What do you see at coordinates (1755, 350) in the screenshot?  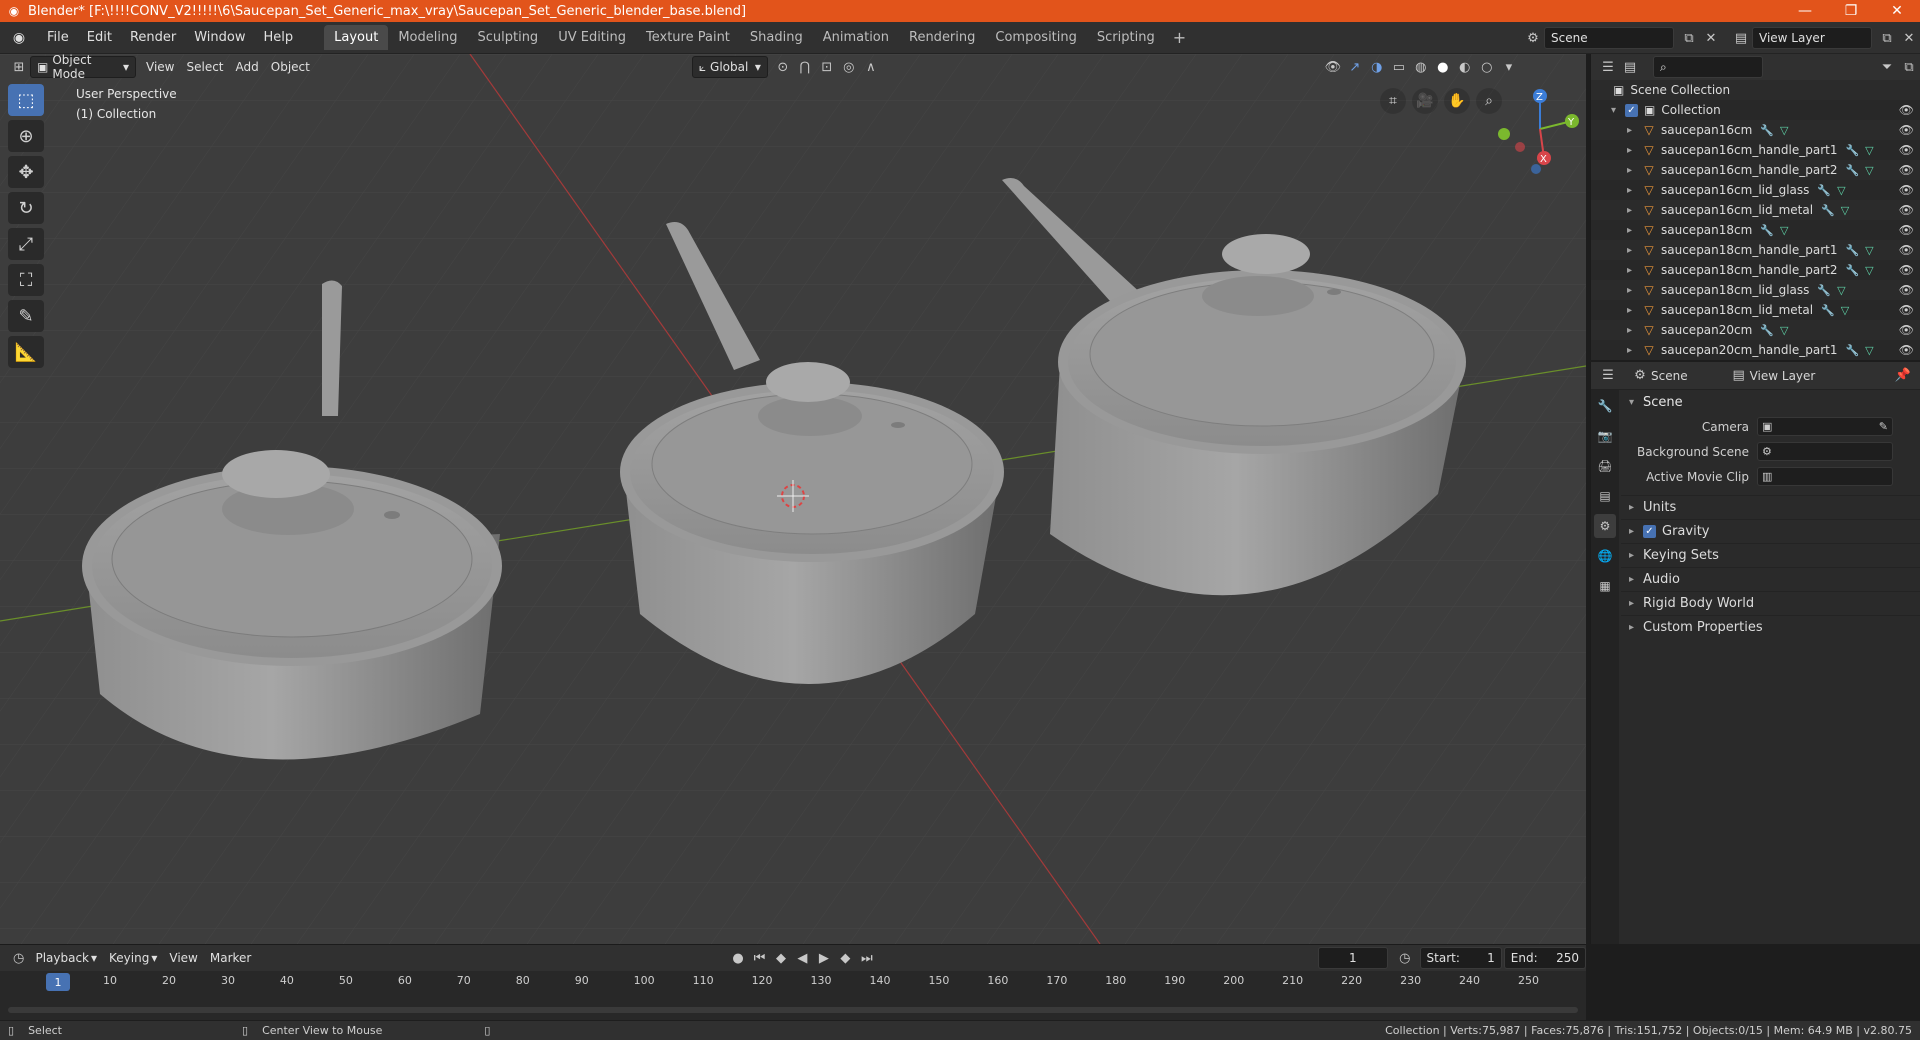 I see `outliner-item: ▸ ▽ saucepan20cm_handle_part1 🔧 ▽ 👁` at bounding box center [1755, 350].